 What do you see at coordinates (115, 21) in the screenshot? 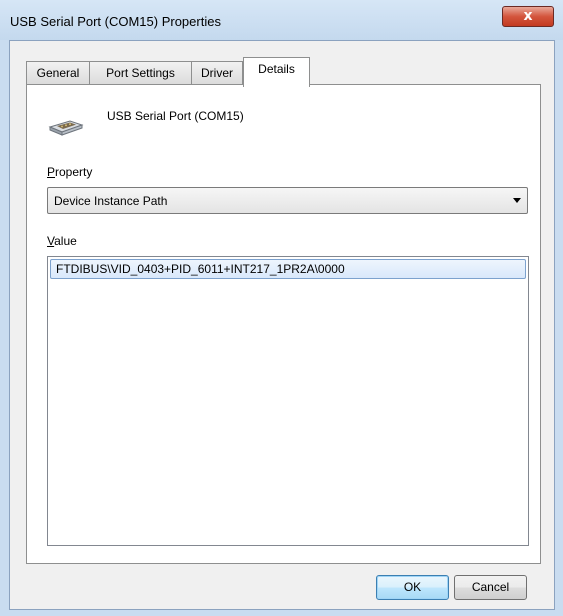
I see `window-title: USB Serial Port (COM15) Properties` at bounding box center [115, 21].